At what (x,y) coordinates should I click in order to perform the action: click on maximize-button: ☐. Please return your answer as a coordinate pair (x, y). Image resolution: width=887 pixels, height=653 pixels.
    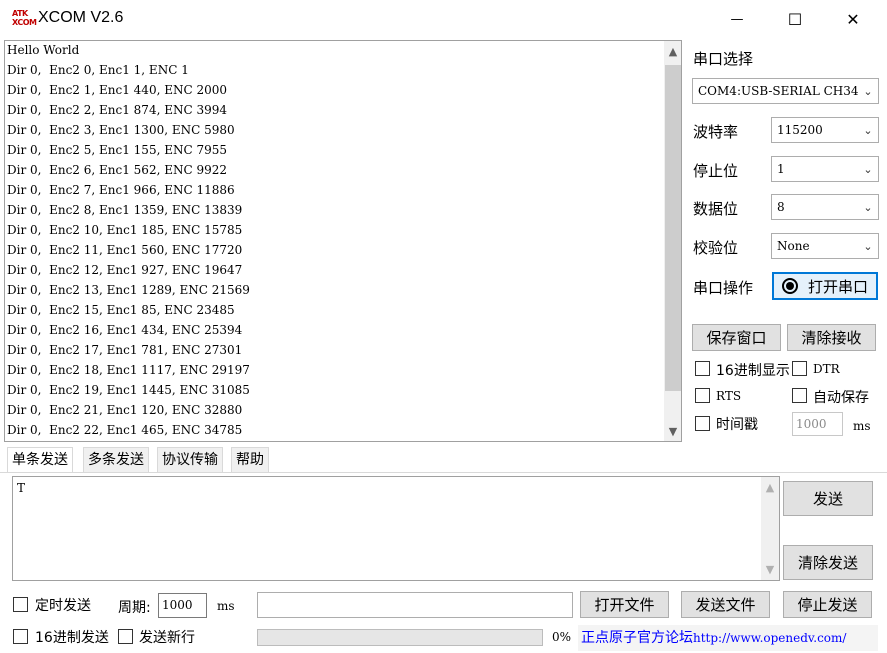
    Looking at the image, I should click on (795, 19).